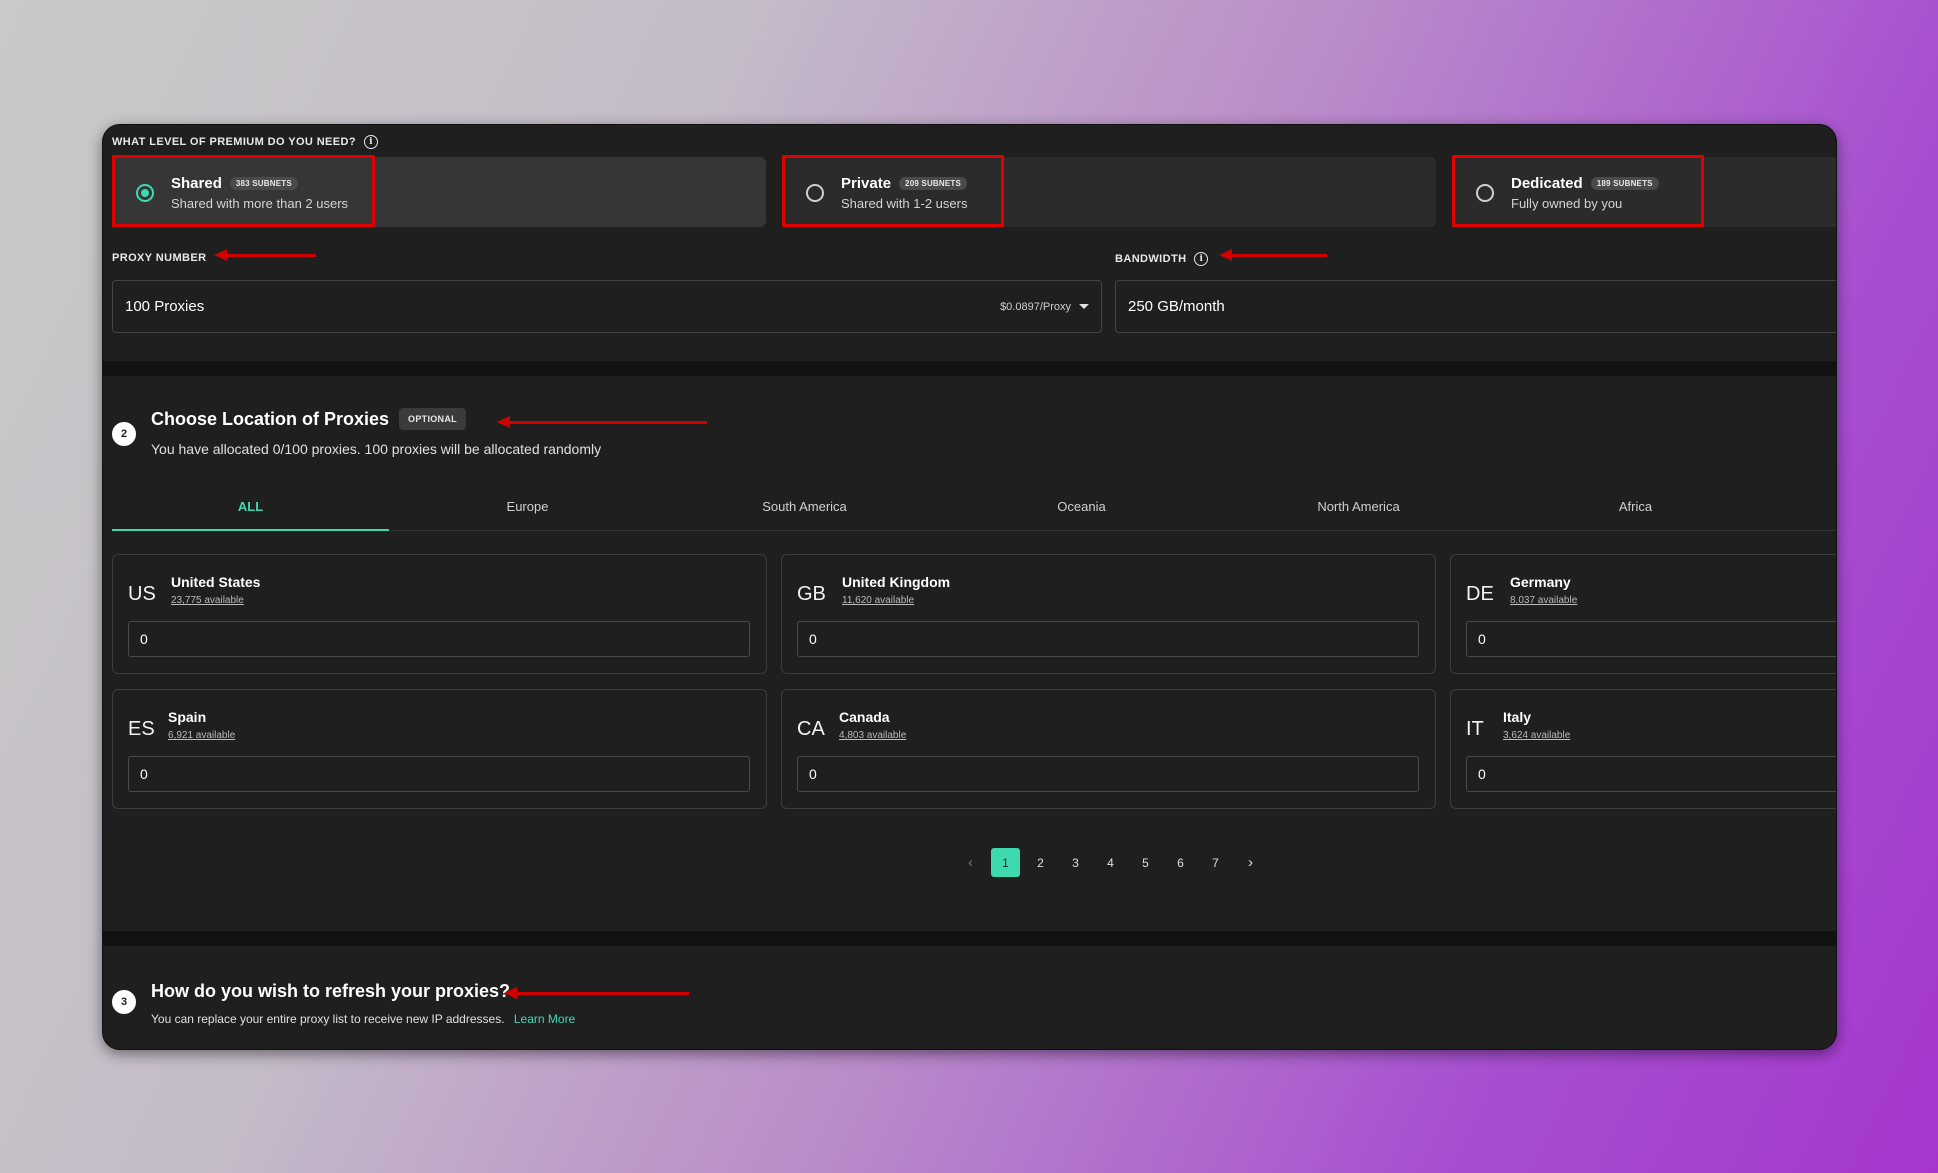 This screenshot has width=1938, height=1173. I want to click on country-code: CA, so click(811, 729).